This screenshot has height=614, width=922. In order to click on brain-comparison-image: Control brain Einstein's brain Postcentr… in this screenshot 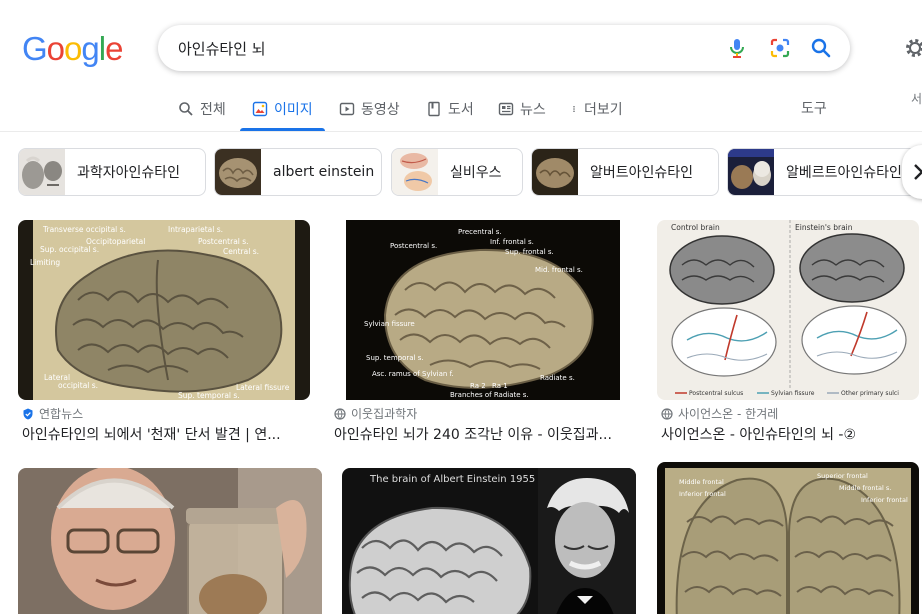, I will do `click(788, 310)`.